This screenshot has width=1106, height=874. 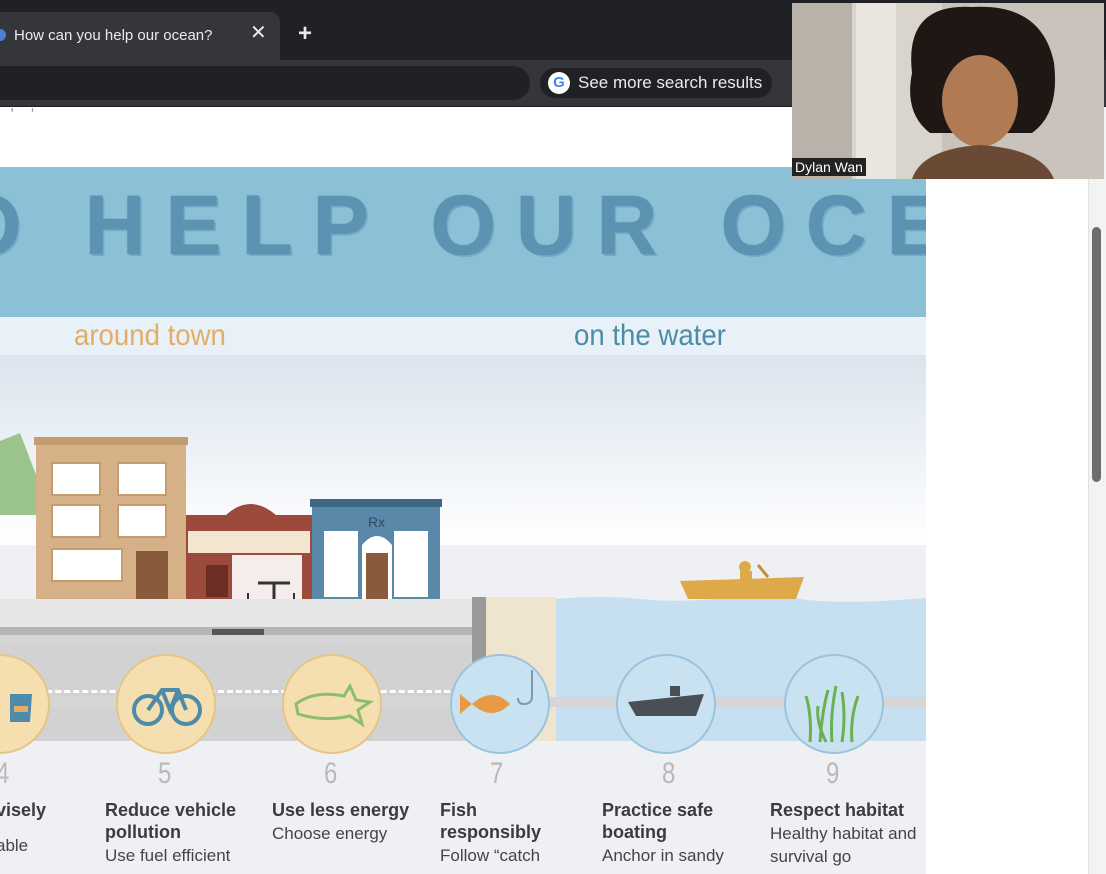 I want to click on participant-name-label: Dylan Wan, so click(x=829, y=167).